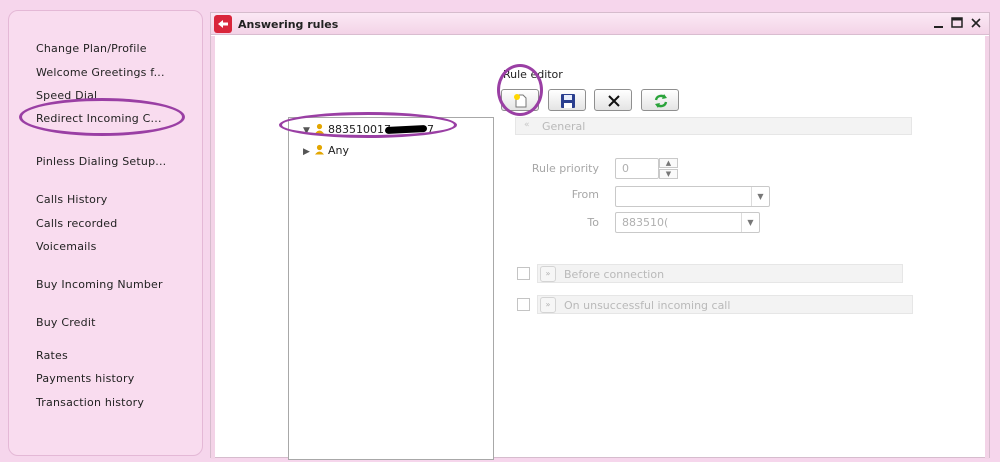 The image size is (1000, 462). I want to click on sidebar-item-transaction-history: Transaction history, so click(90, 402).